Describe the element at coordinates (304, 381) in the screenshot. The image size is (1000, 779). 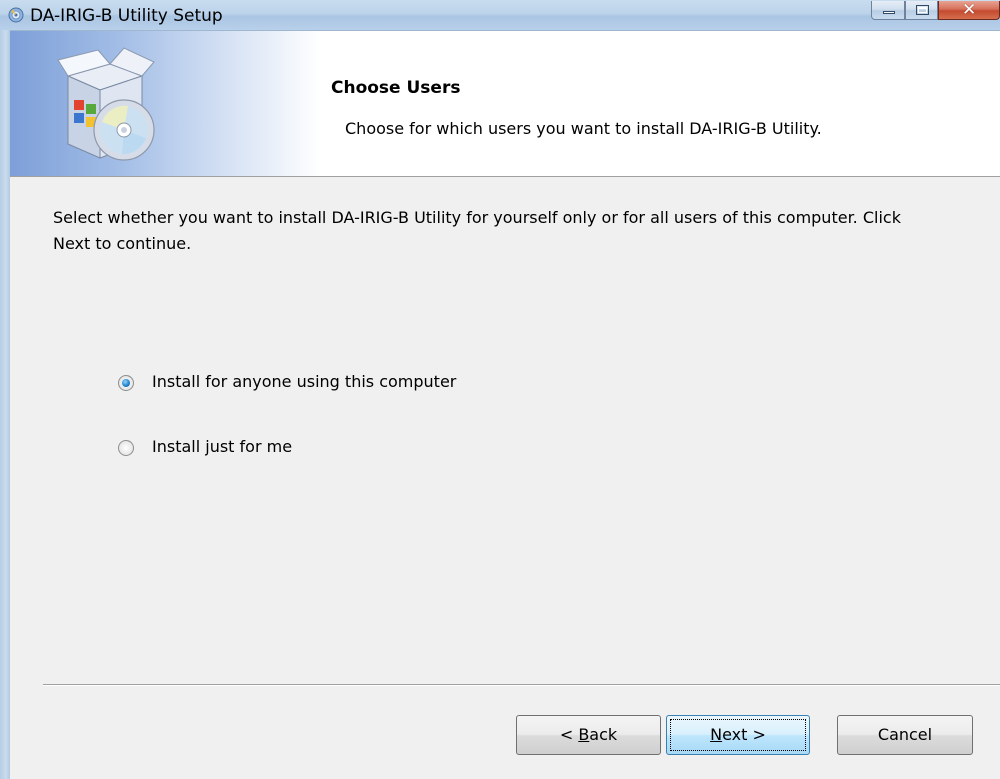
I see `radio-label-all-users: Install for anyone using this computer` at that location.